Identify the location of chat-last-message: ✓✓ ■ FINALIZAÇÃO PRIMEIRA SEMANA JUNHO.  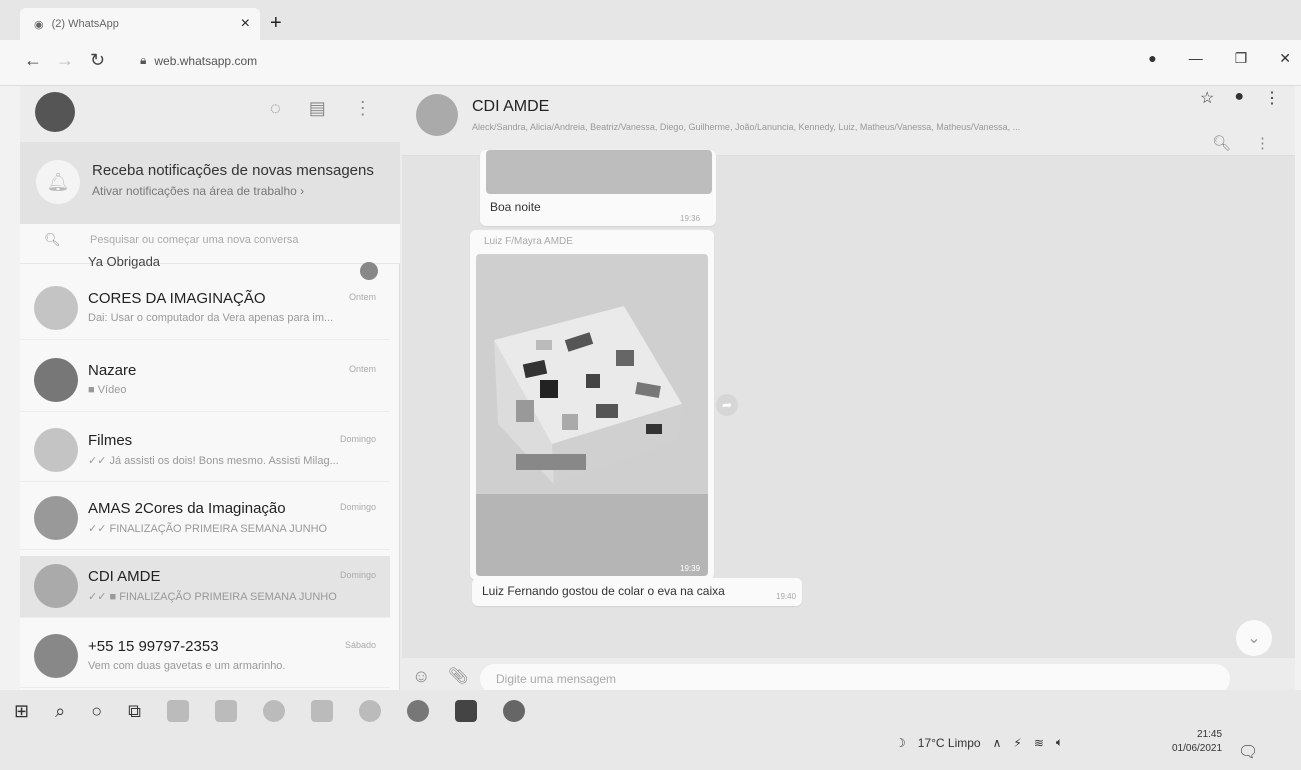
(212, 597).